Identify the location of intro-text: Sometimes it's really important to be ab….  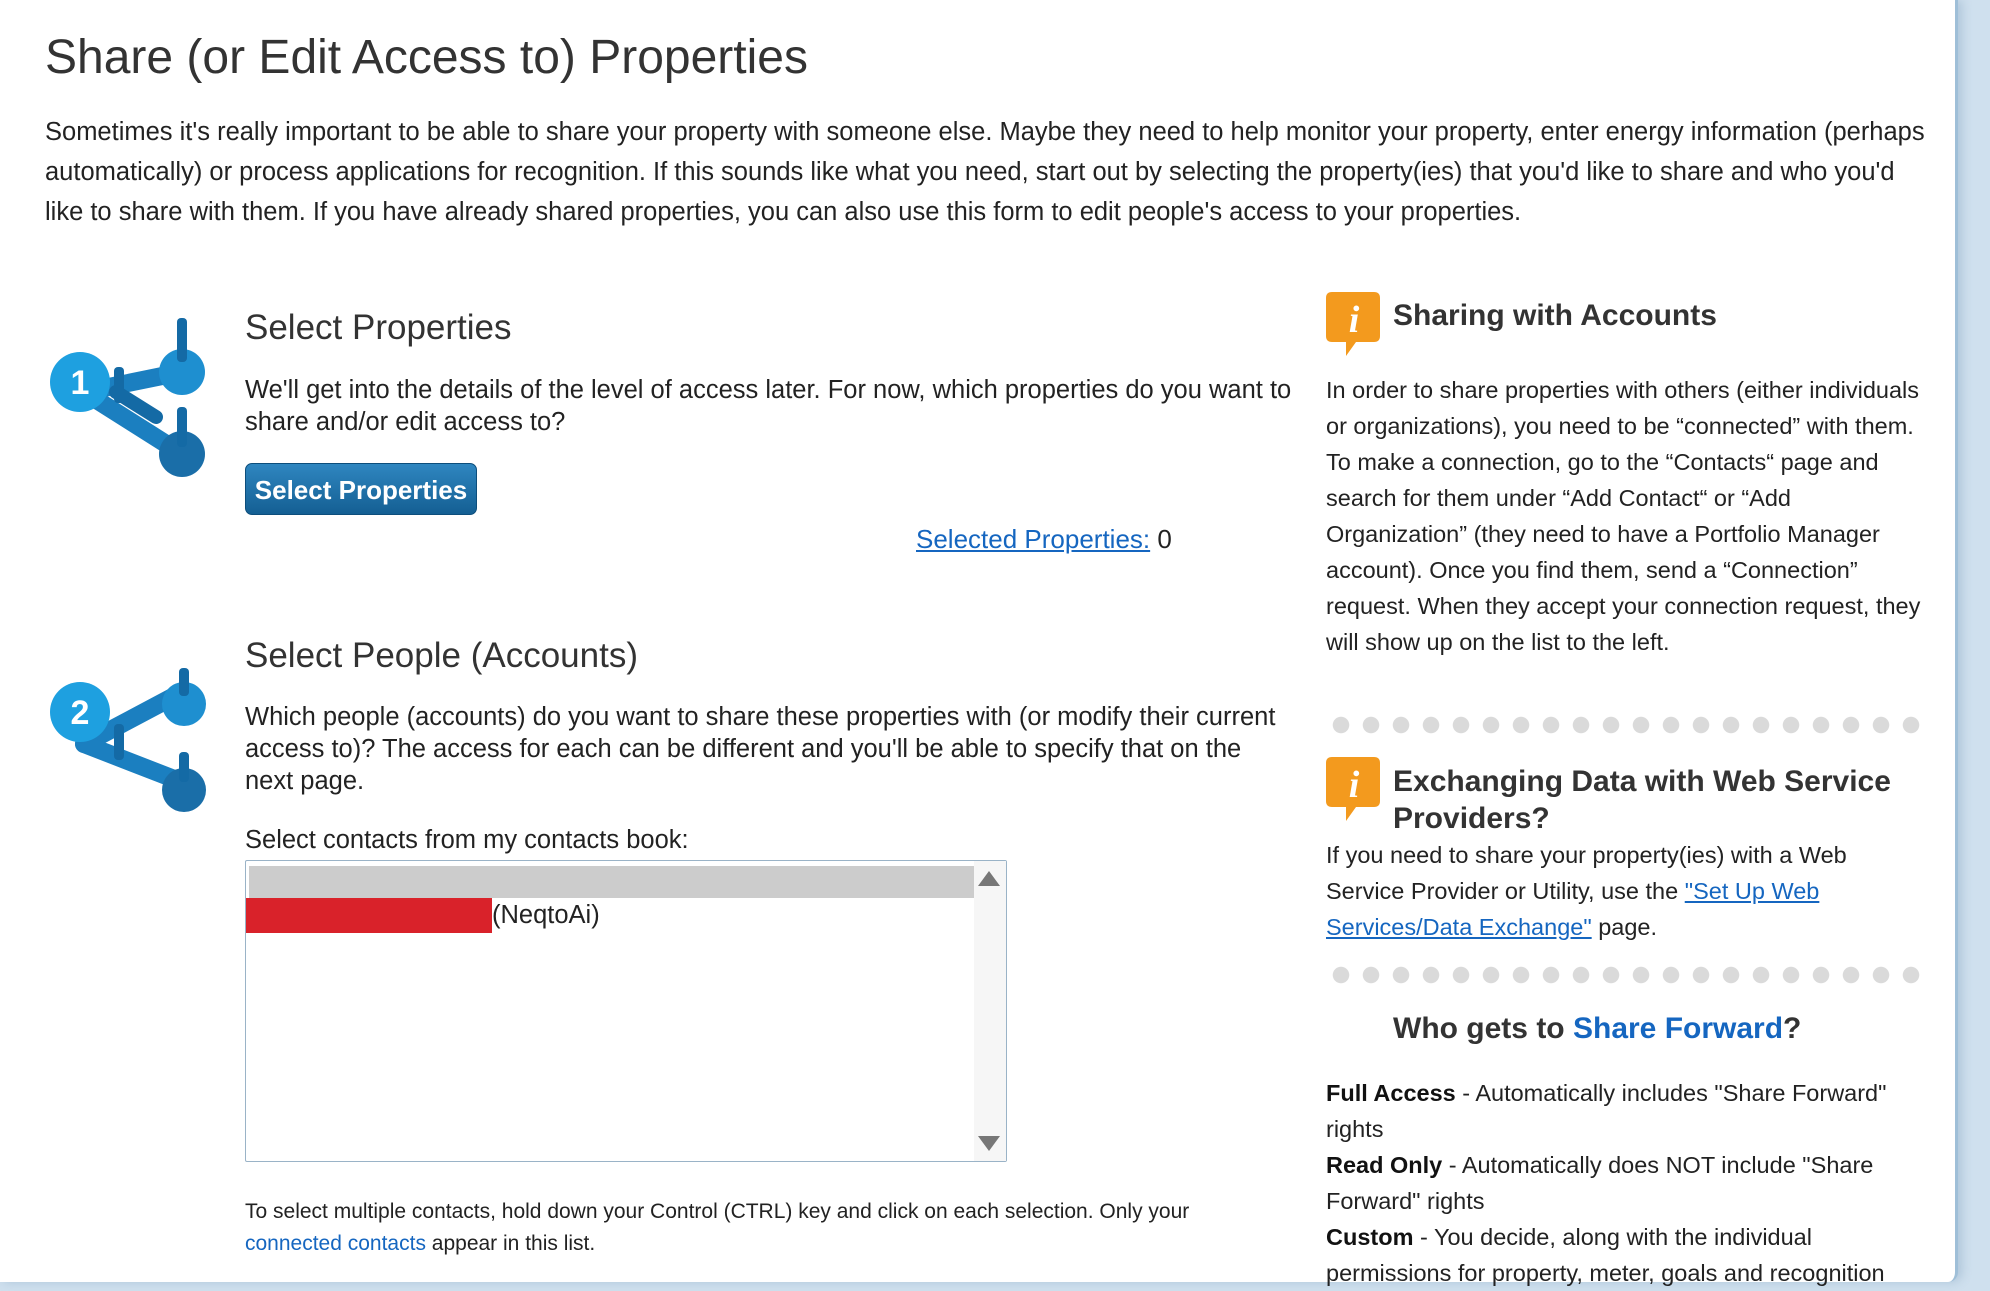
(985, 172).